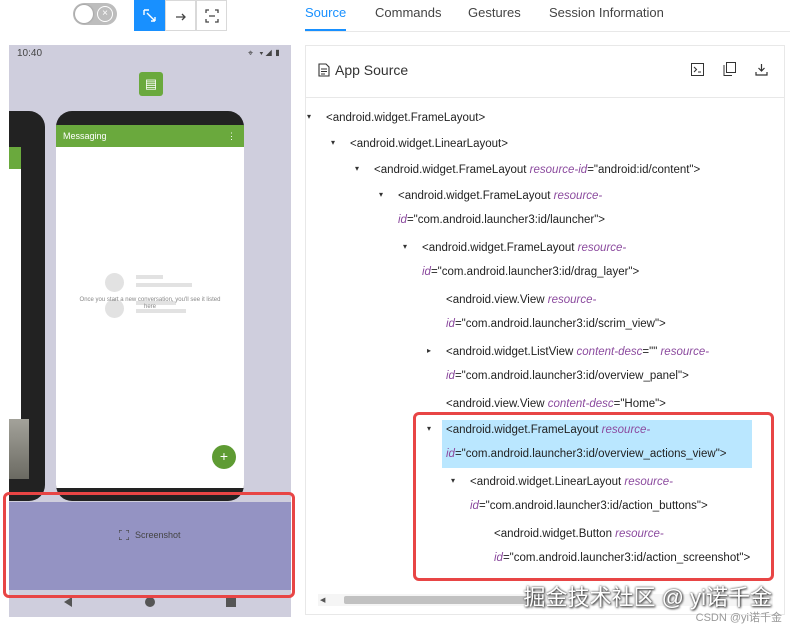 The height and width of the screenshot is (629, 790). Describe the element at coordinates (19, 449) in the screenshot. I see `card-photo-strip` at that location.